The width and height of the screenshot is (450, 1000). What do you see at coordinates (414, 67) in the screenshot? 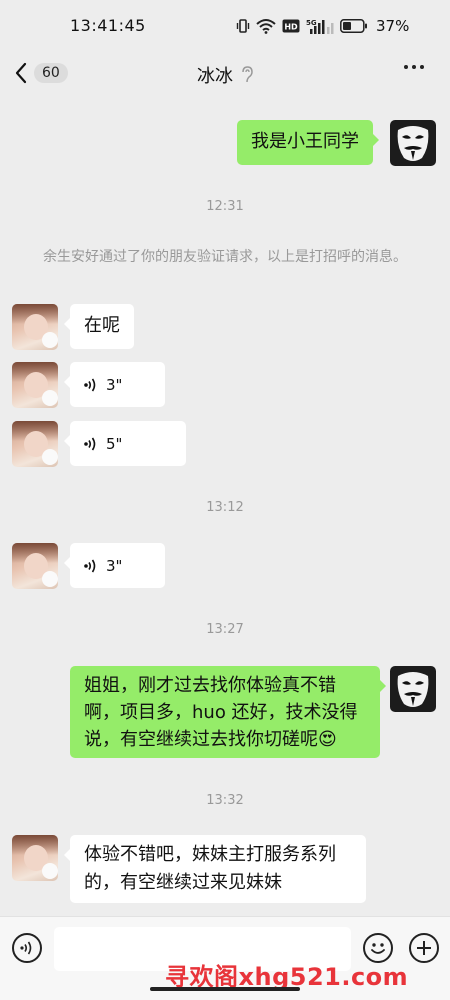
I see `more-button` at bounding box center [414, 67].